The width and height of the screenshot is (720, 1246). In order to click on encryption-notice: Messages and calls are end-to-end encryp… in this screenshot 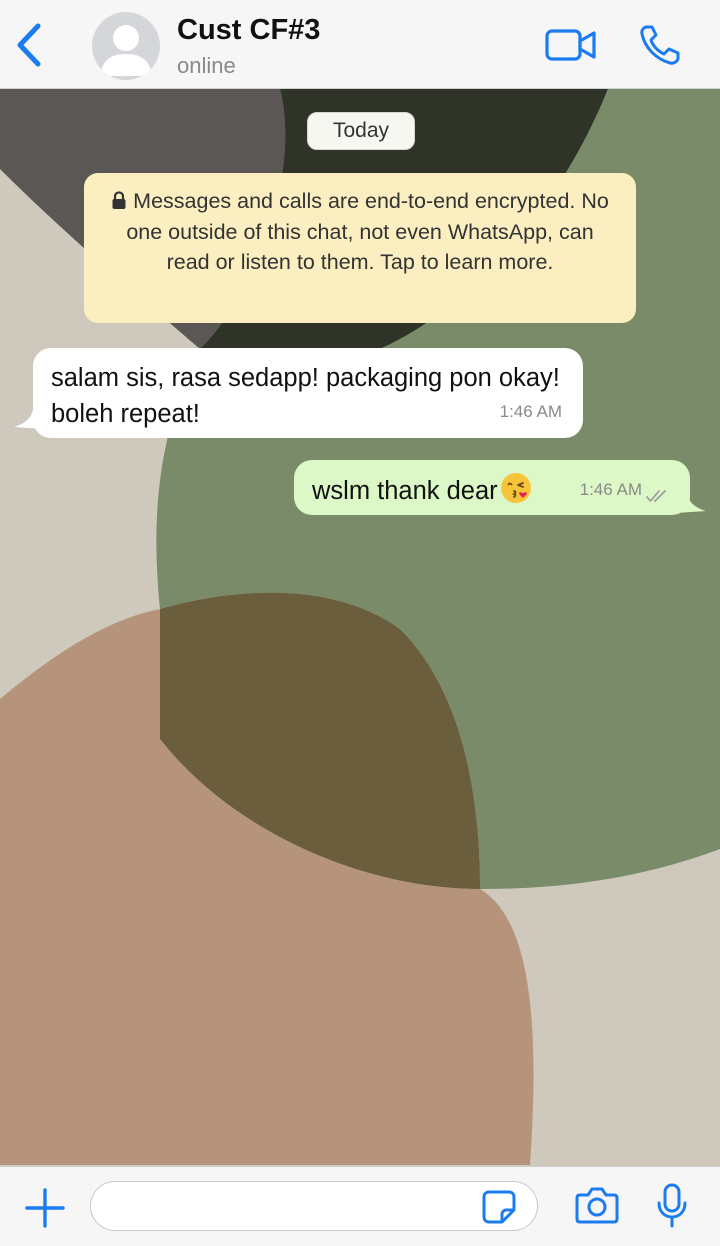, I will do `click(360, 248)`.